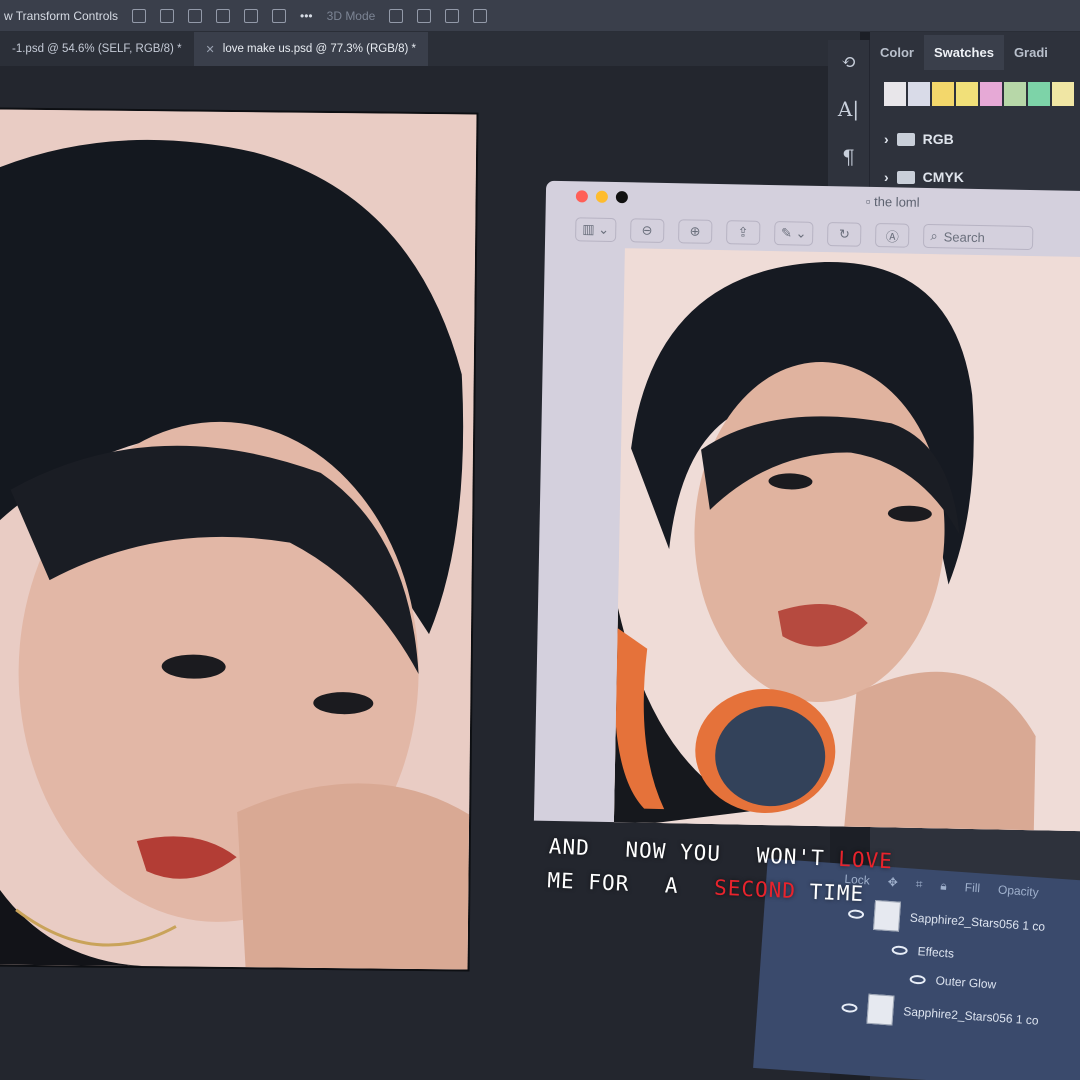 The width and height of the screenshot is (1080, 1080). What do you see at coordinates (963, 52) in the screenshot?
I see `tab-swatches: Swatches` at bounding box center [963, 52].